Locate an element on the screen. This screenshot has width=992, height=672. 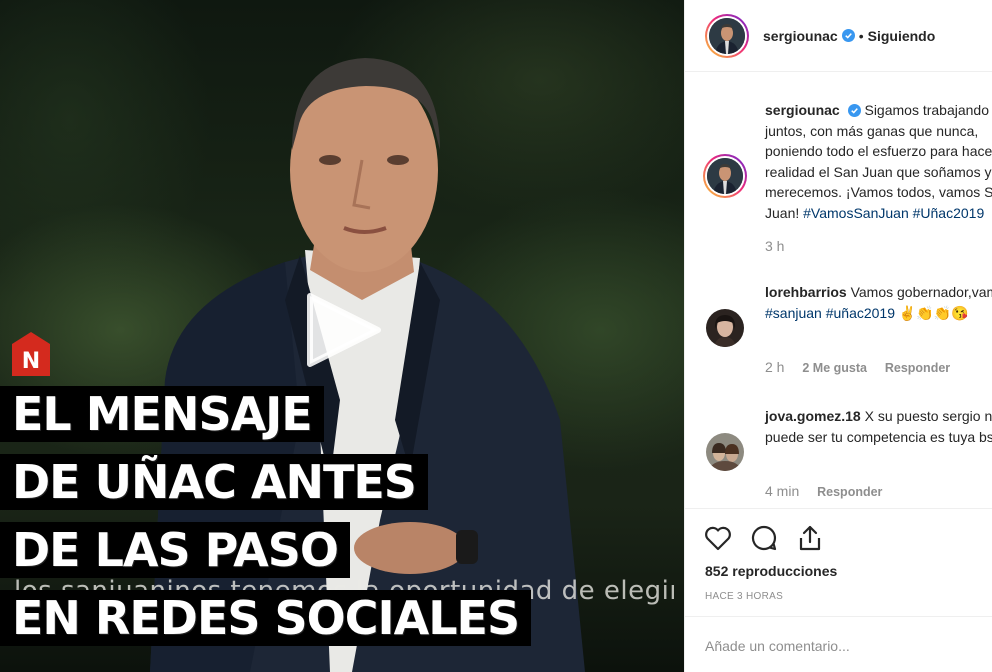
author-avatar is located at coordinates (727, 35).